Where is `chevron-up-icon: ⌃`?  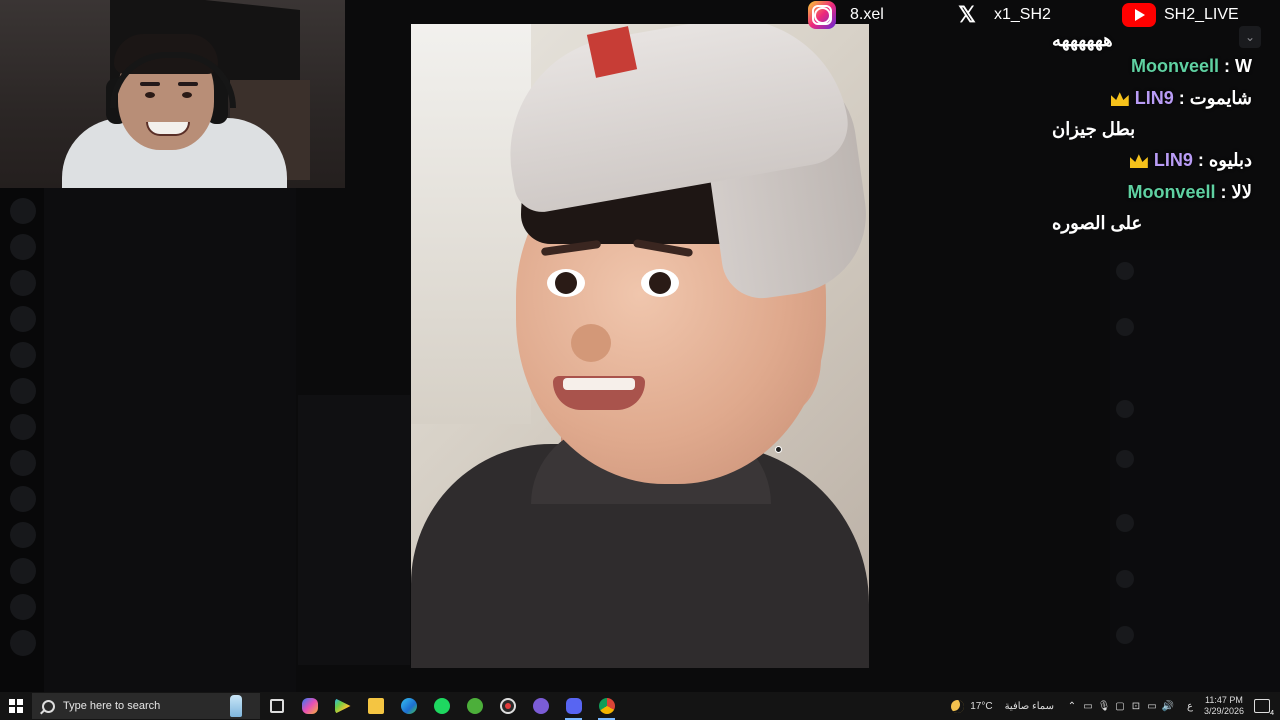
chevron-up-icon: ⌃ is located at coordinates (1072, 706).